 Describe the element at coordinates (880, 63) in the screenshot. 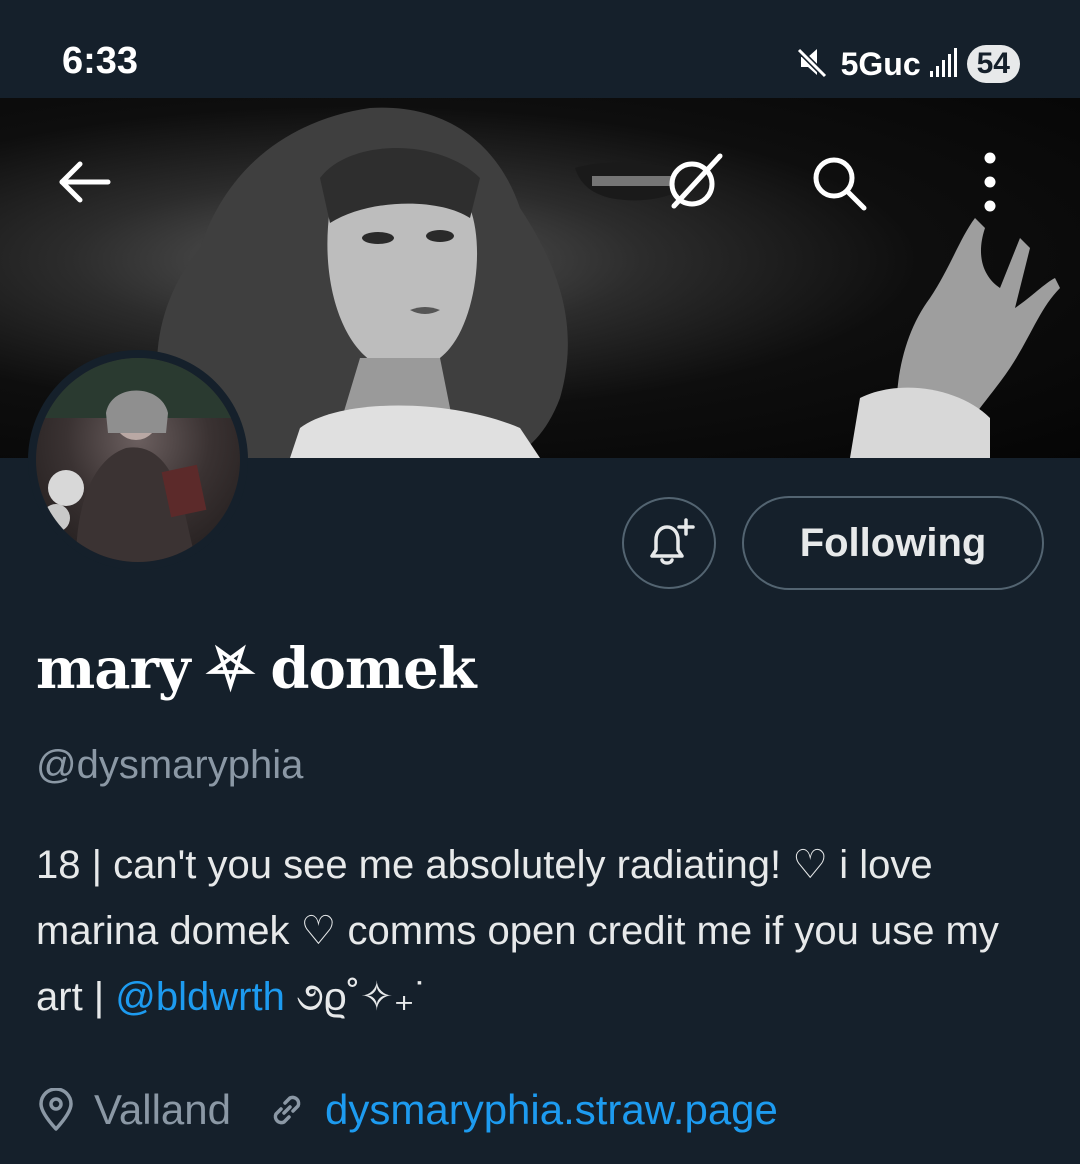

I see `network-label: 5Guc` at that location.